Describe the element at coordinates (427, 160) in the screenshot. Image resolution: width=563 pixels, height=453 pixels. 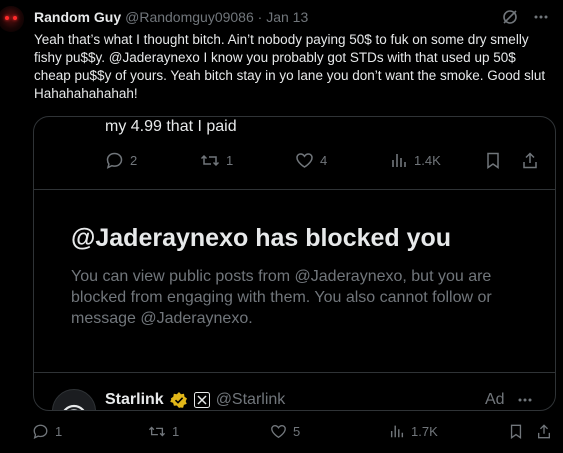
I see `quoted-views-count: 1.4K` at that location.